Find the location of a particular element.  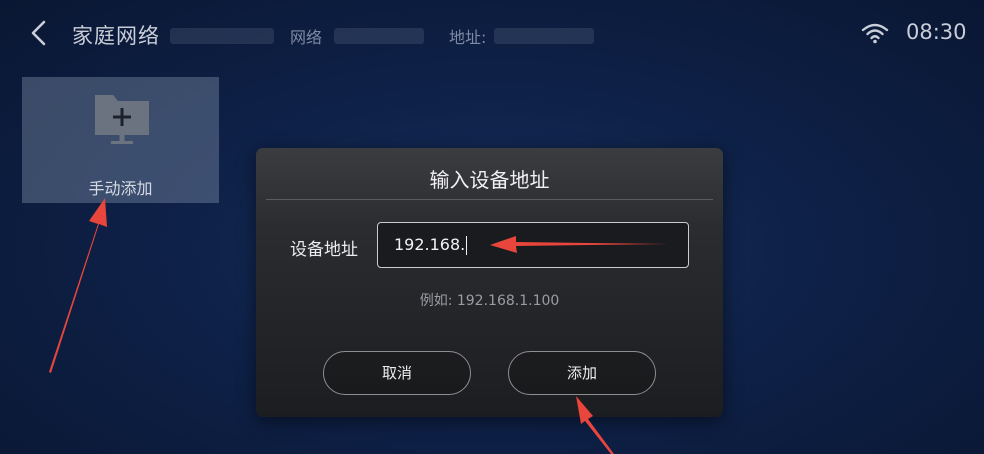

manual-add-label: 手动添加 is located at coordinates (120, 188).